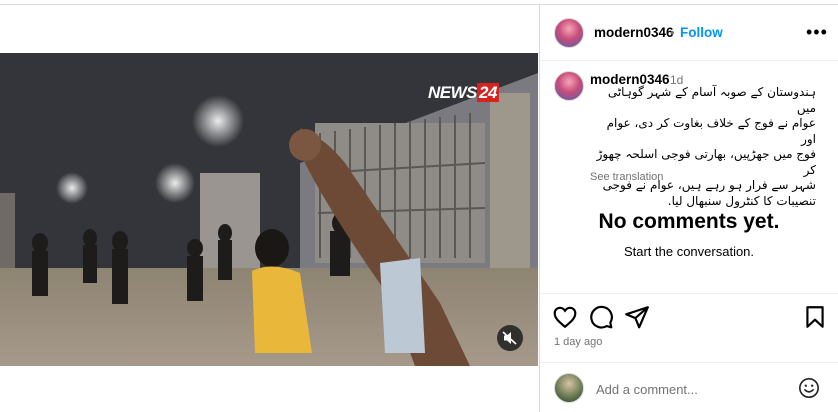 The height and width of the screenshot is (412, 838). I want to click on add-comment-row, so click(689, 387).